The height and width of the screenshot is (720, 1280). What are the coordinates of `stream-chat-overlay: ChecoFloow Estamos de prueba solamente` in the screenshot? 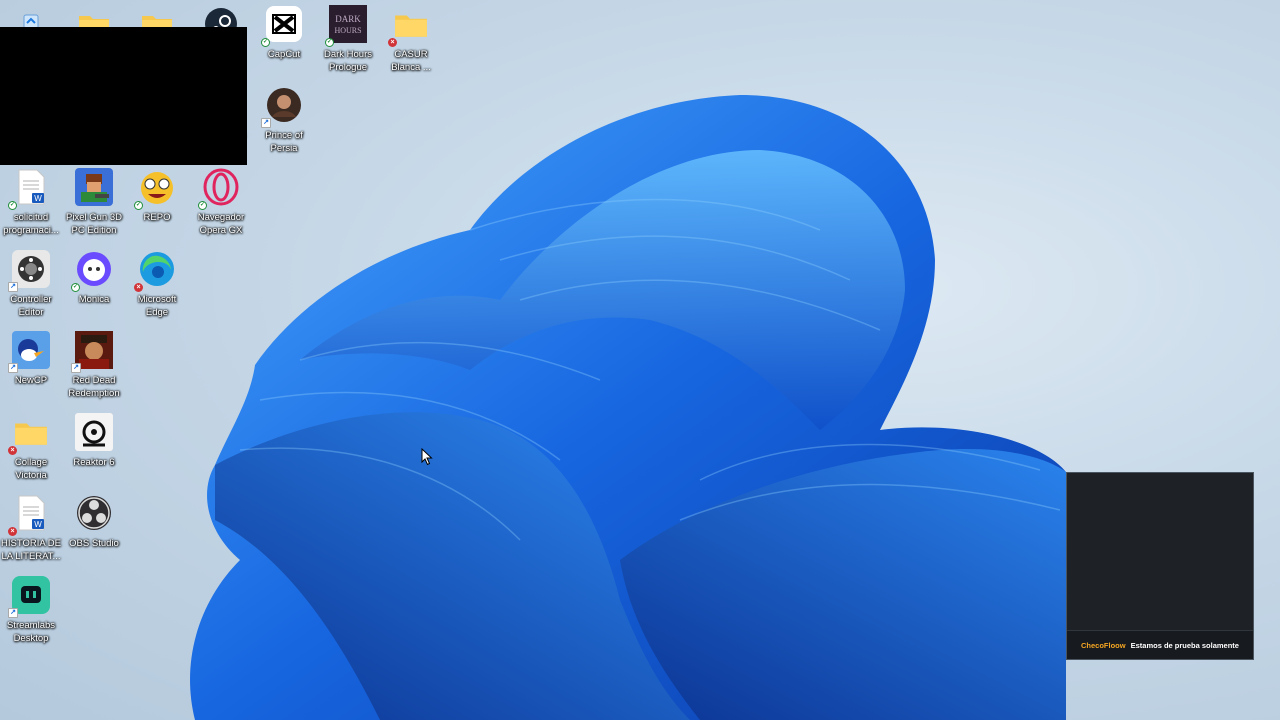 It's located at (1160, 566).